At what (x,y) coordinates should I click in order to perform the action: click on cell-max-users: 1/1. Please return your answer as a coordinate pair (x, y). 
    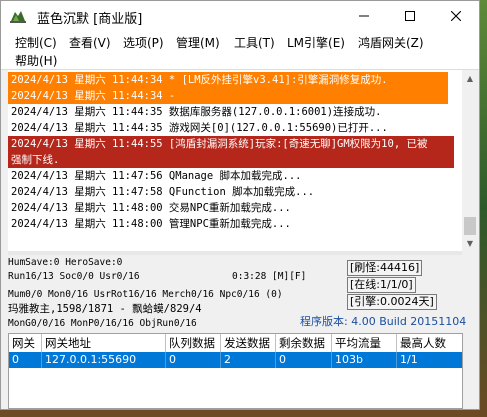
    Looking at the image, I should click on (409, 359).